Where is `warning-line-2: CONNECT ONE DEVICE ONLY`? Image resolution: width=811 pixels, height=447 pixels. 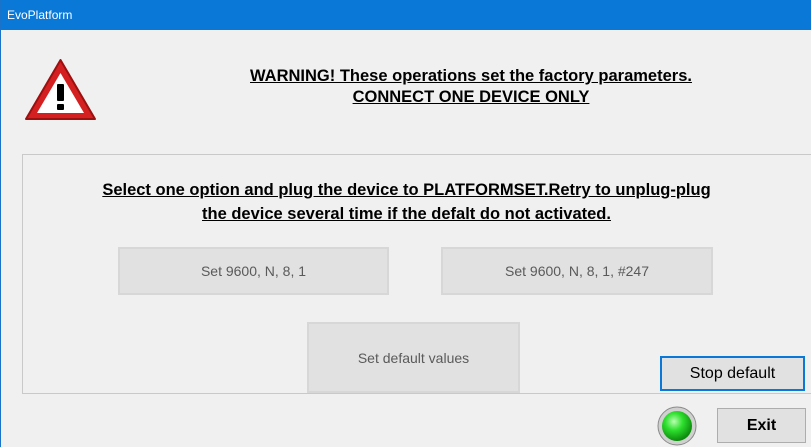
warning-line-2: CONNECT ONE DEVICE ONLY is located at coordinates (471, 97).